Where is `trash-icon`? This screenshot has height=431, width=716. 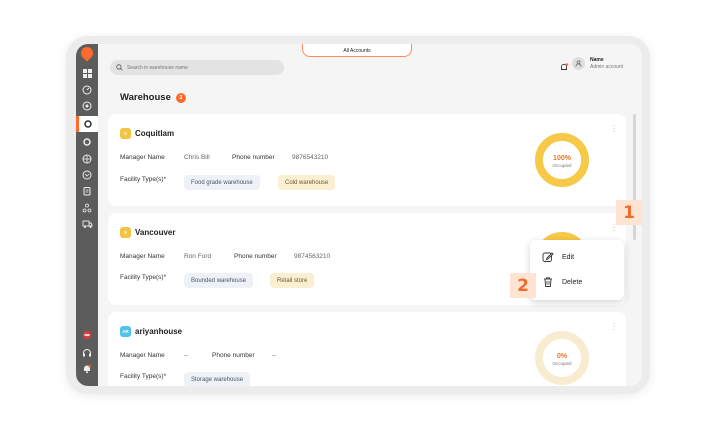
trash-icon is located at coordinates (548, 282).